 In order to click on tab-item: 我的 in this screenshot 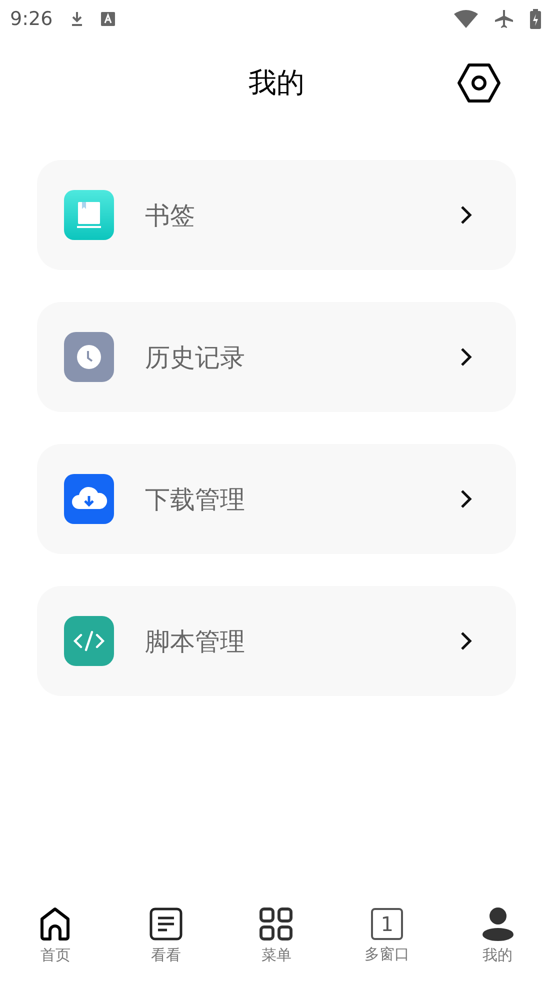, I will do `click(497, 936)`.